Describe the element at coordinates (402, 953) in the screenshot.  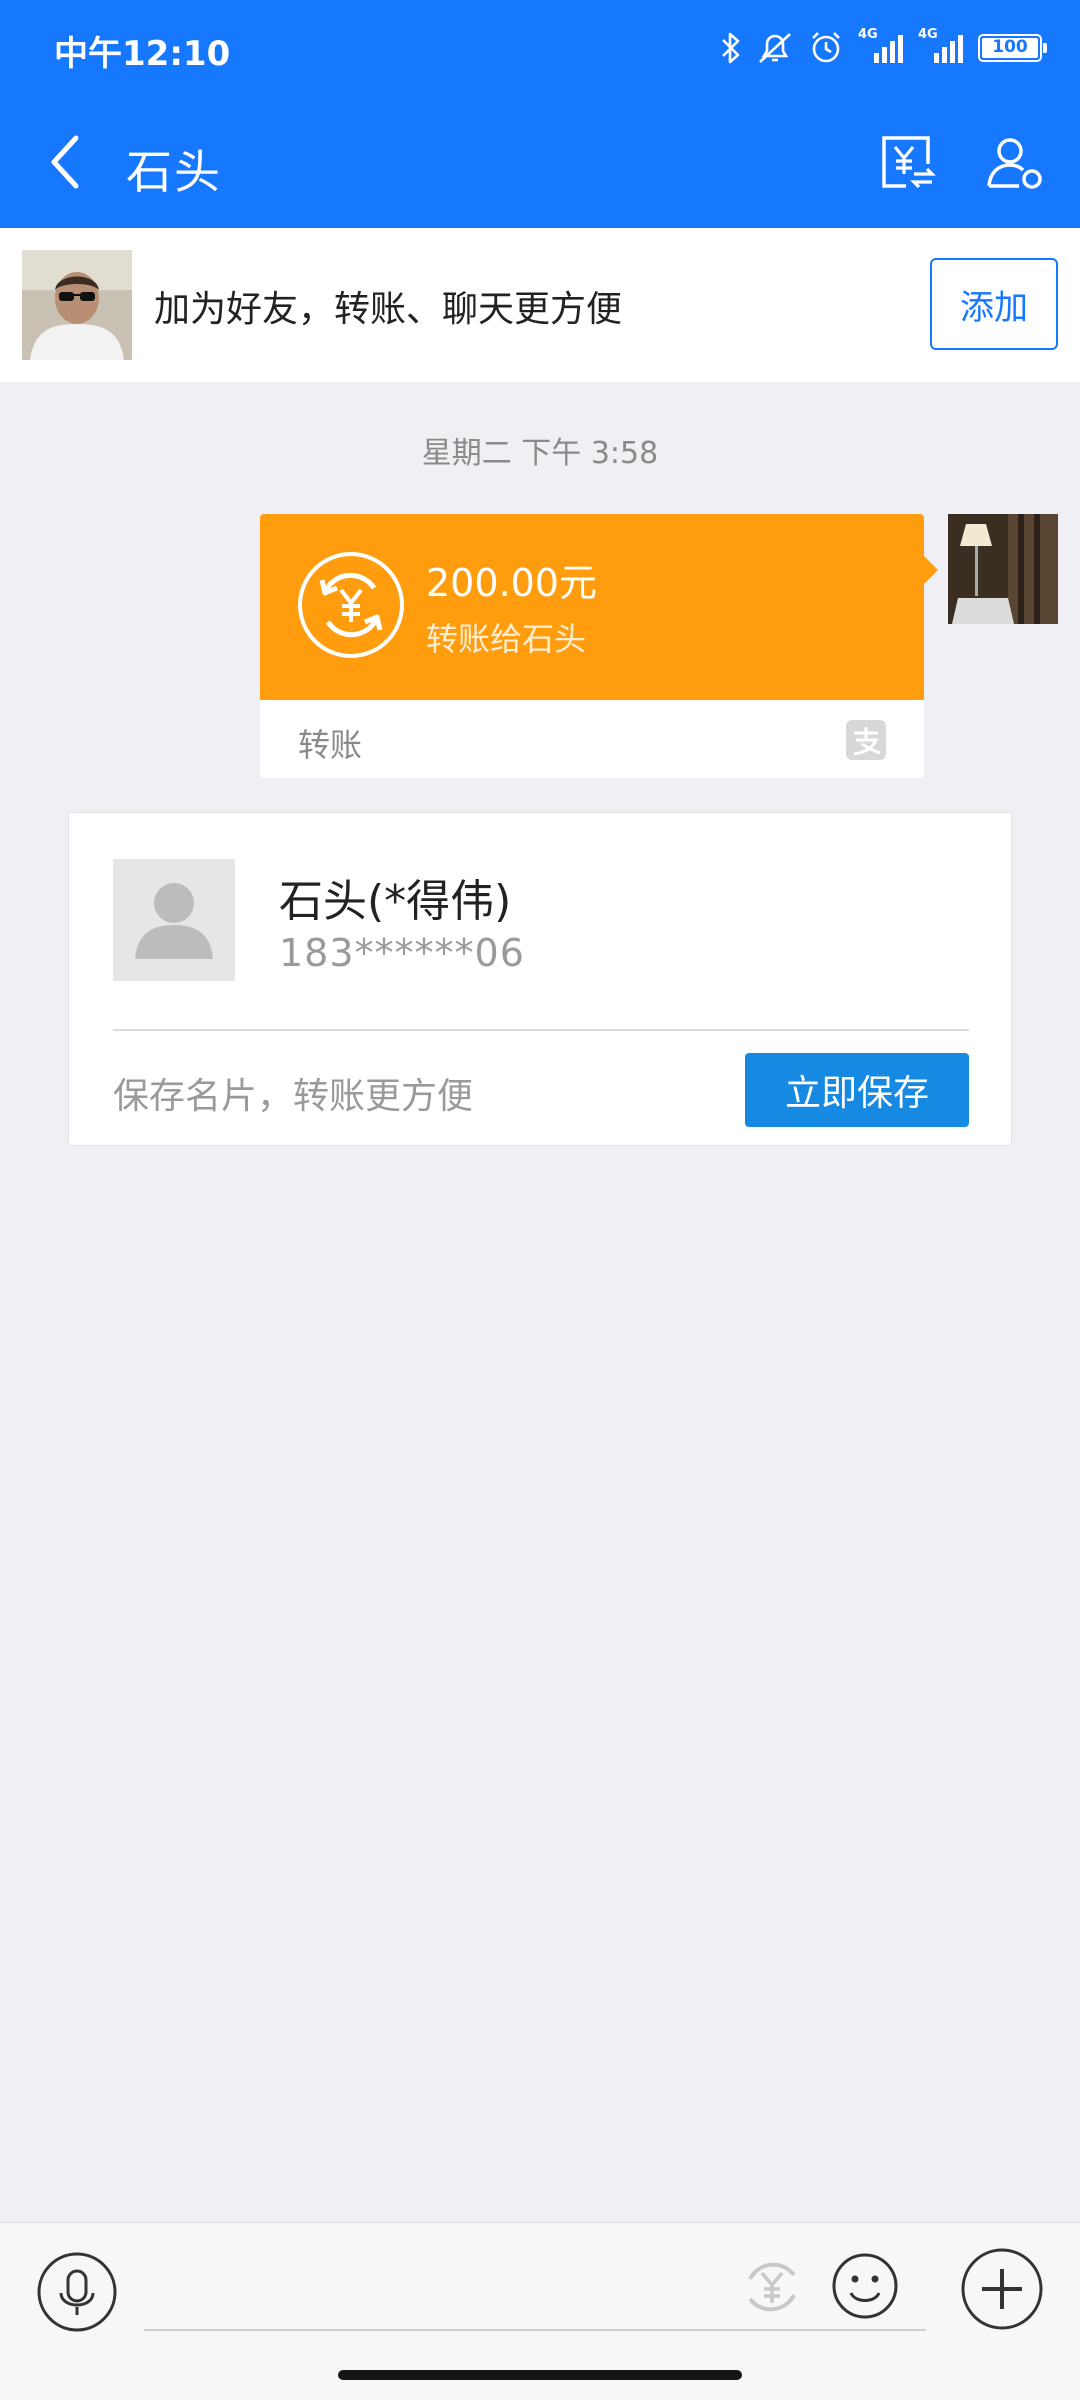
I see `contact-phone: 183******06` at that location.